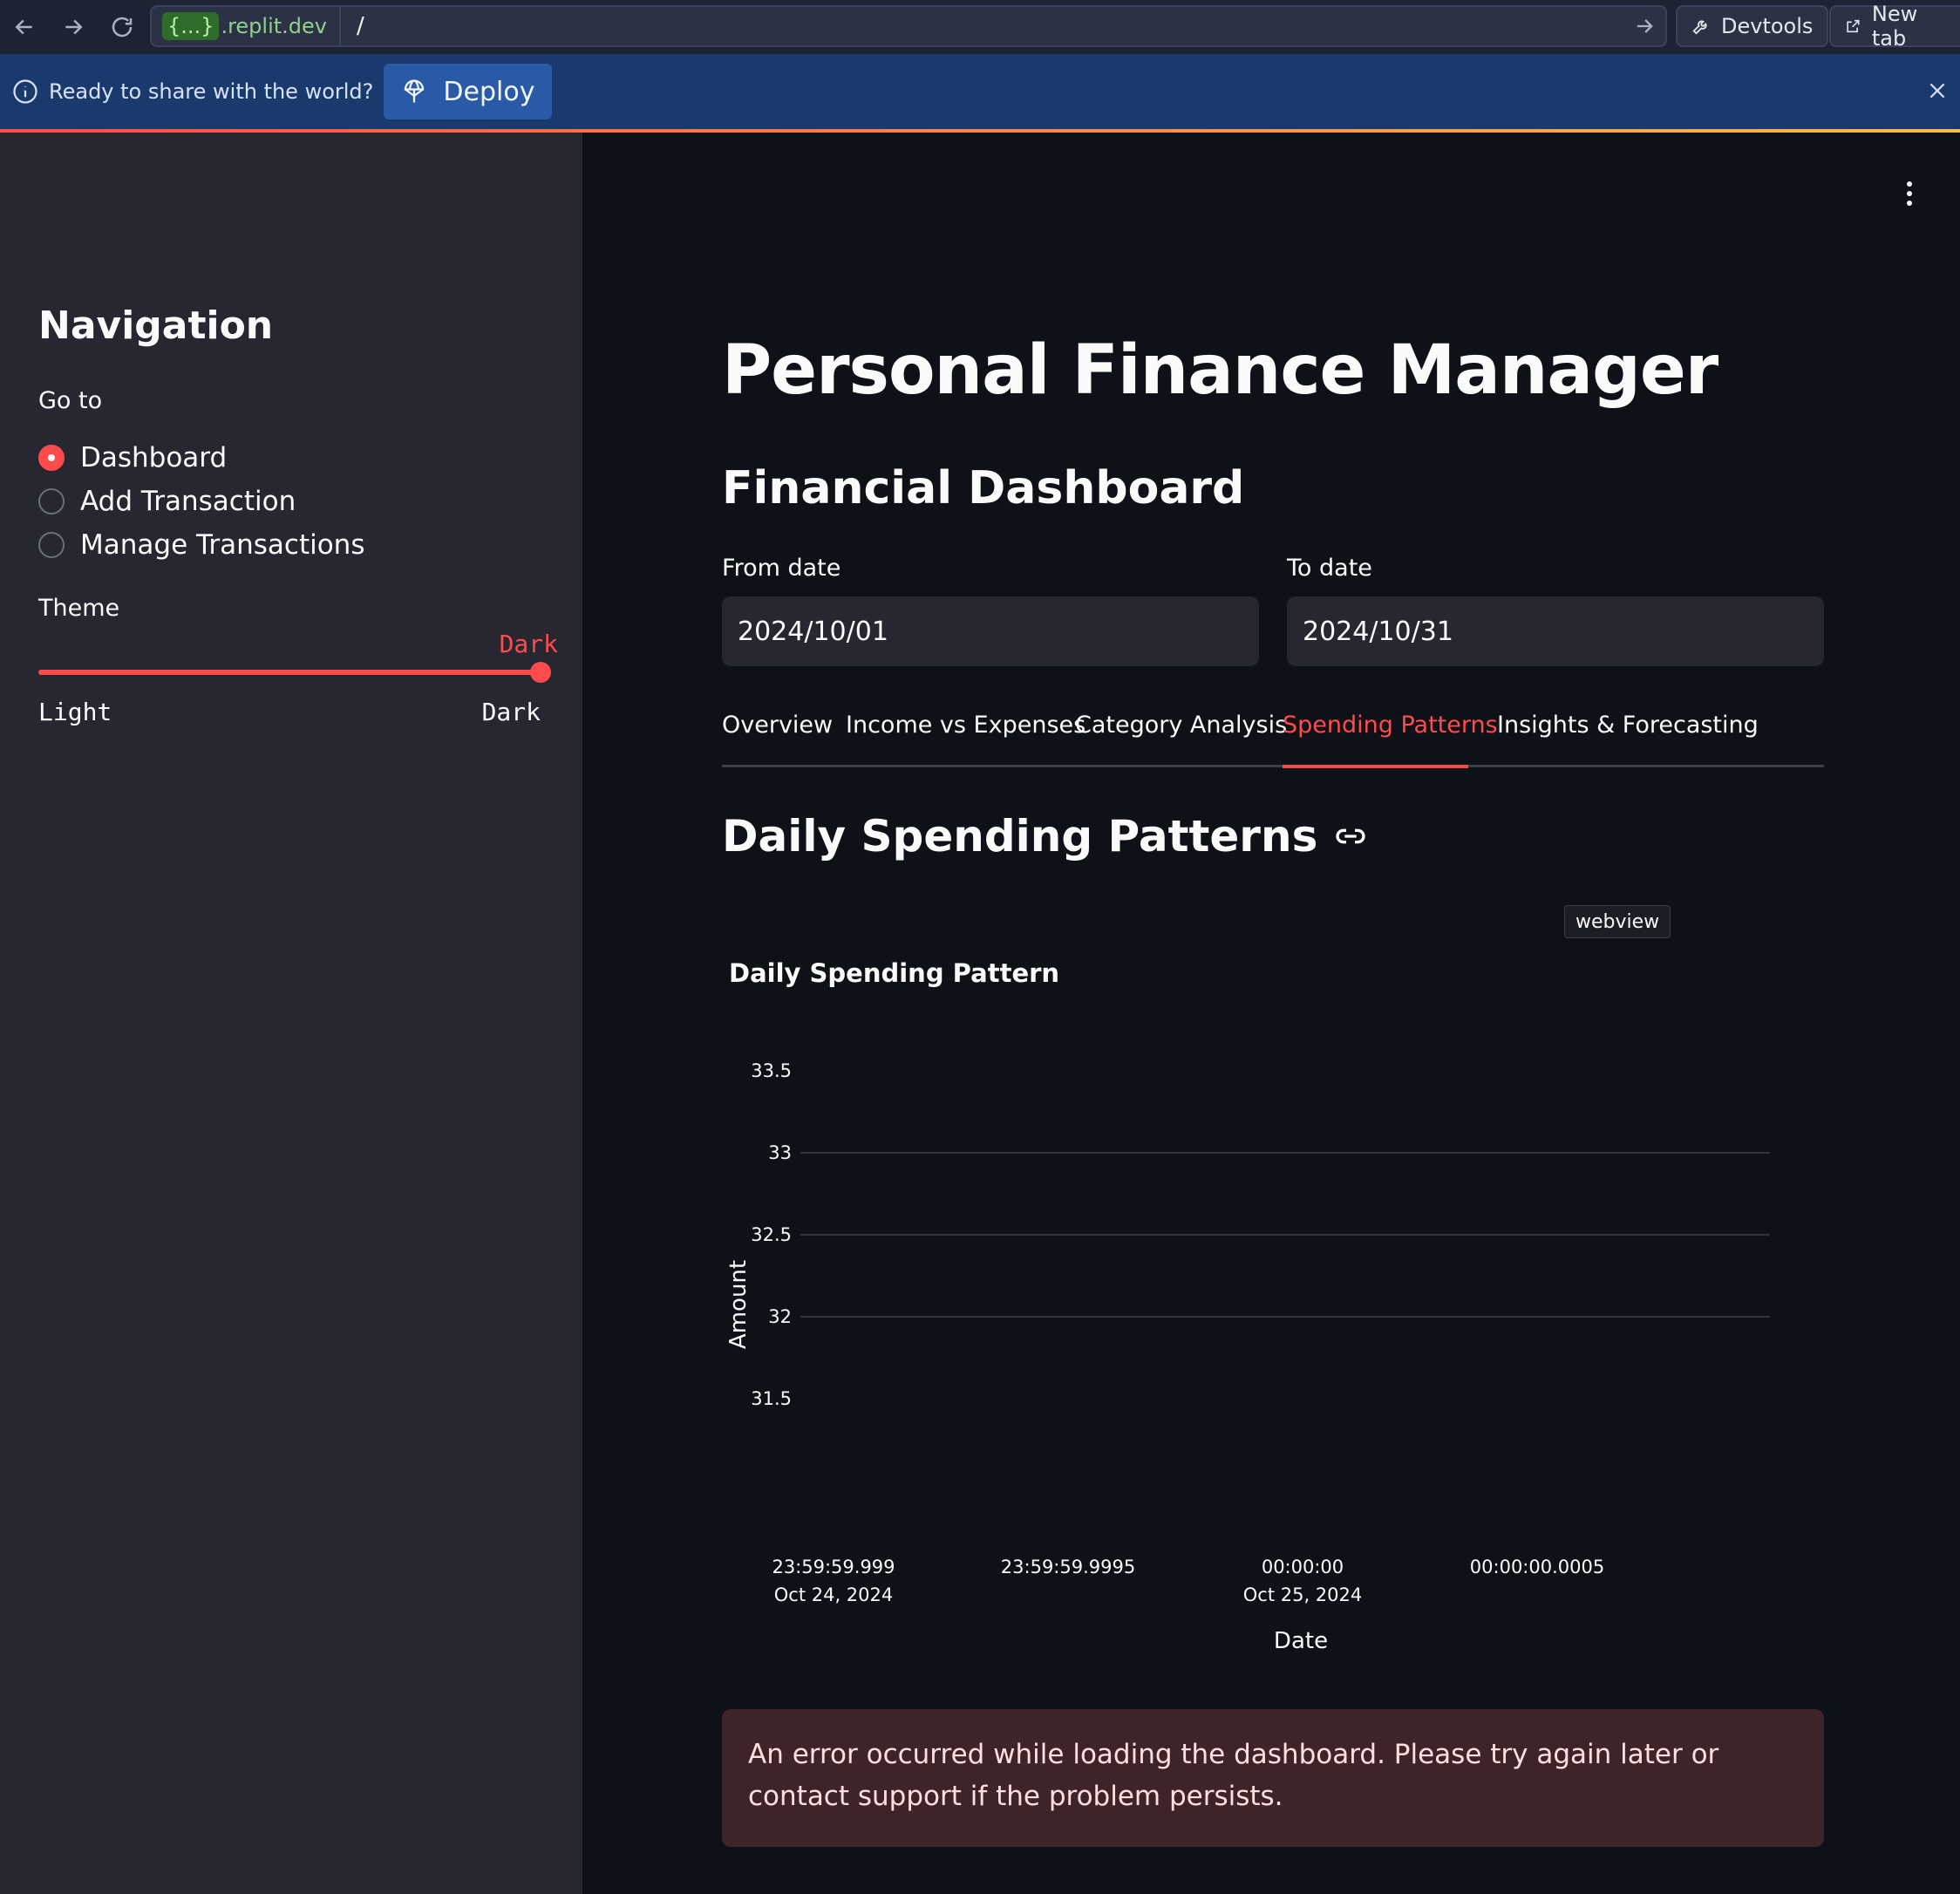  I want to click on from-date-label: From date, so click(781, 568).